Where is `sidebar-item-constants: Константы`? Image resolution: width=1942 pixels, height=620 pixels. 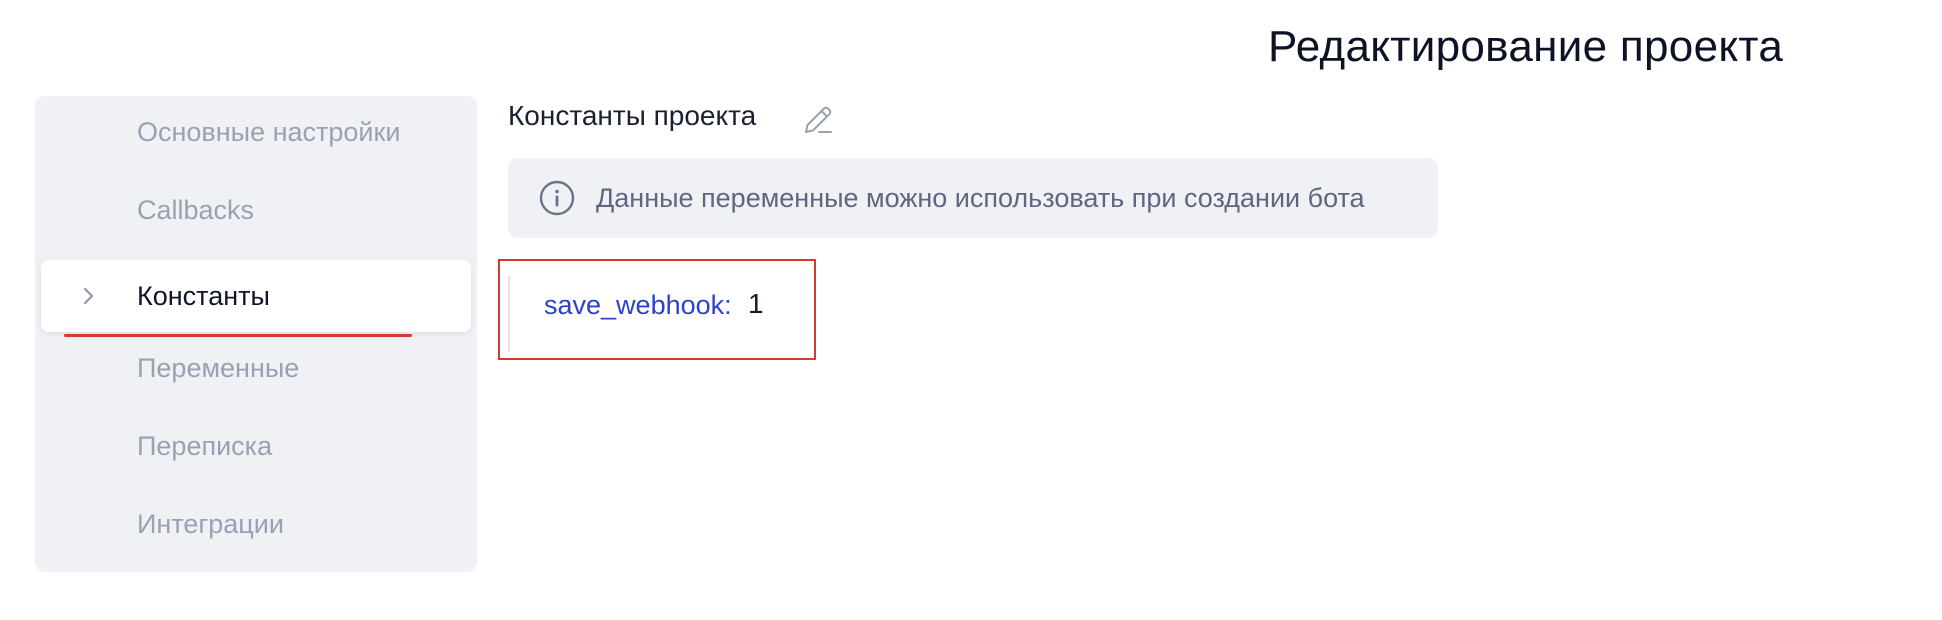 sidebar-item-constants: Константы is located at coordinates (256, 296).